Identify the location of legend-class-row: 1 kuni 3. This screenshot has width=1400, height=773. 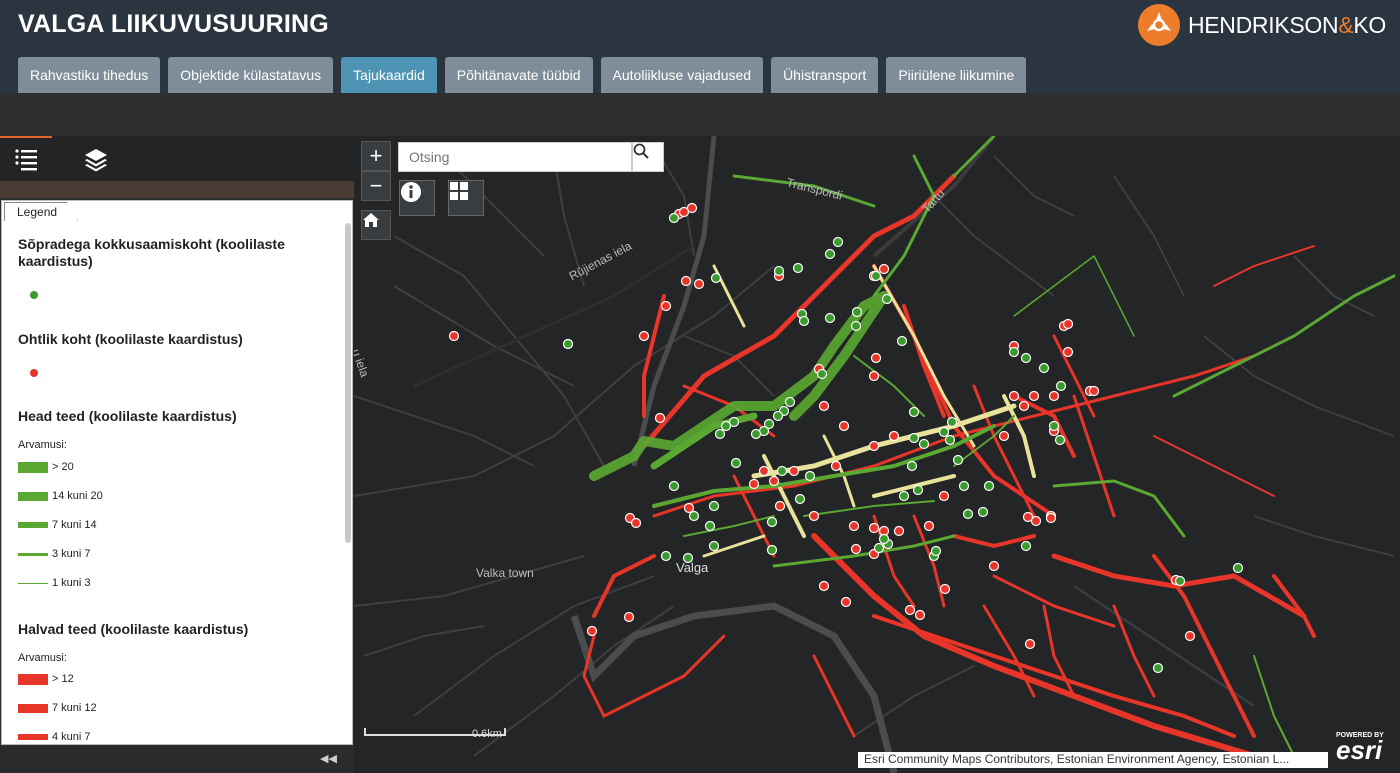
(54, 583).